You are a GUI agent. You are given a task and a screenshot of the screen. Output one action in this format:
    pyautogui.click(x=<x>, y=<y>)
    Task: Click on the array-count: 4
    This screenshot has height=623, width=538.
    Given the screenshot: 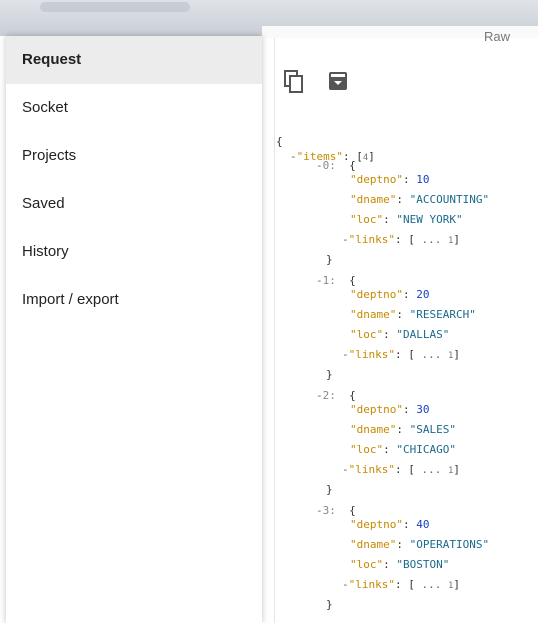 What is the action you would take?
    pyautogui.click(x=365, y=158)
    